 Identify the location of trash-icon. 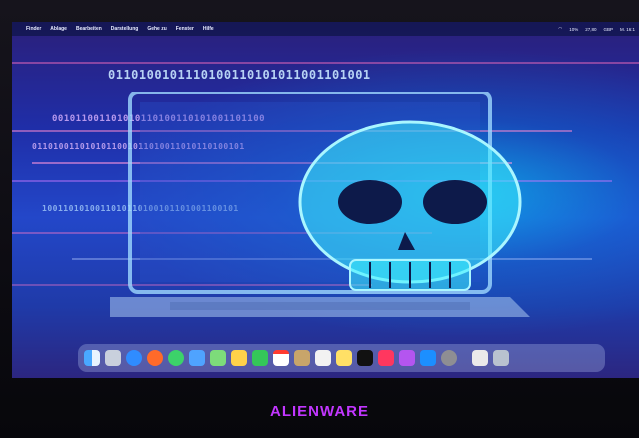
(501, 358).